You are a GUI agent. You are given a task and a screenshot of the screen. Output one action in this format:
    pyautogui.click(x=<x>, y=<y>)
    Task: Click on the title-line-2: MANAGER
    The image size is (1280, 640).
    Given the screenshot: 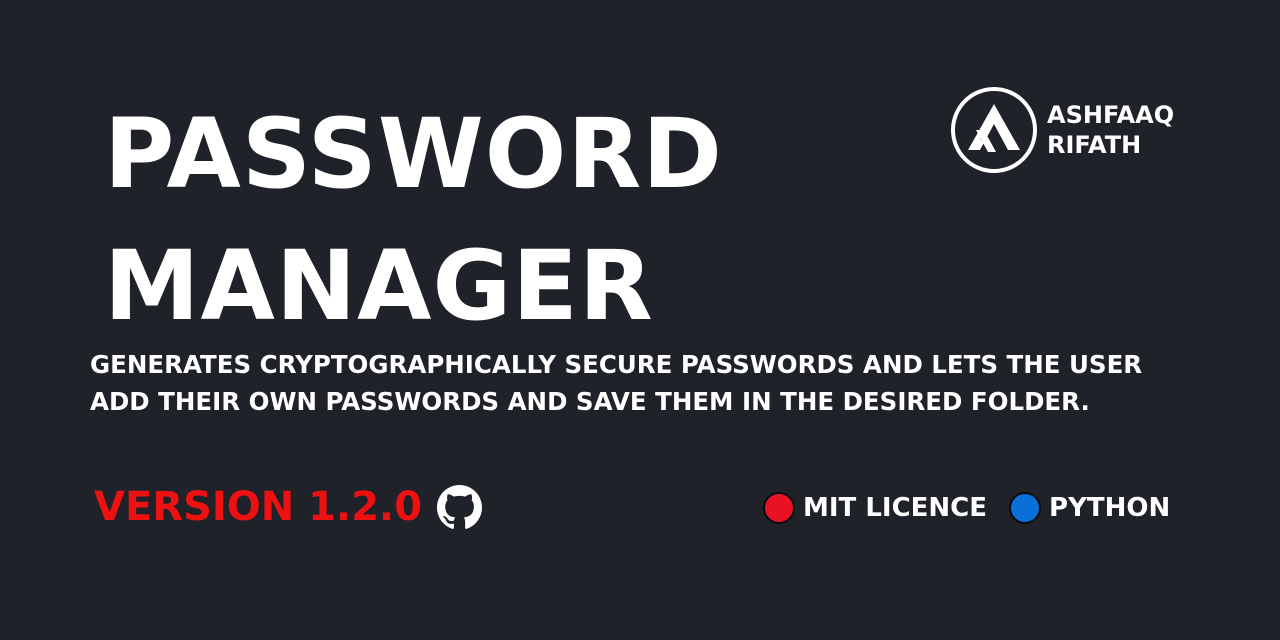 What is the action you would take?
    pyautogui.click(x=379, y=286)
    